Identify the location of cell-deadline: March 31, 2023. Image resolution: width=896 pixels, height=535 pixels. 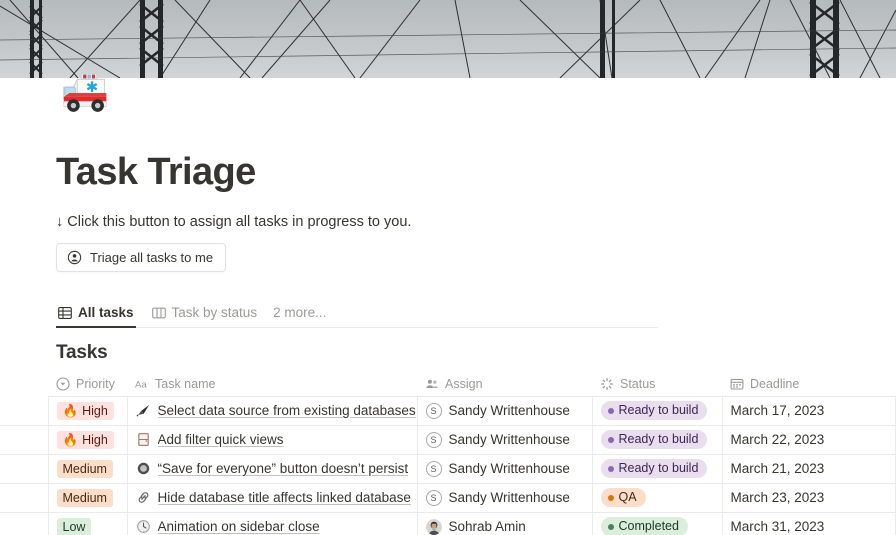
(809, 523).